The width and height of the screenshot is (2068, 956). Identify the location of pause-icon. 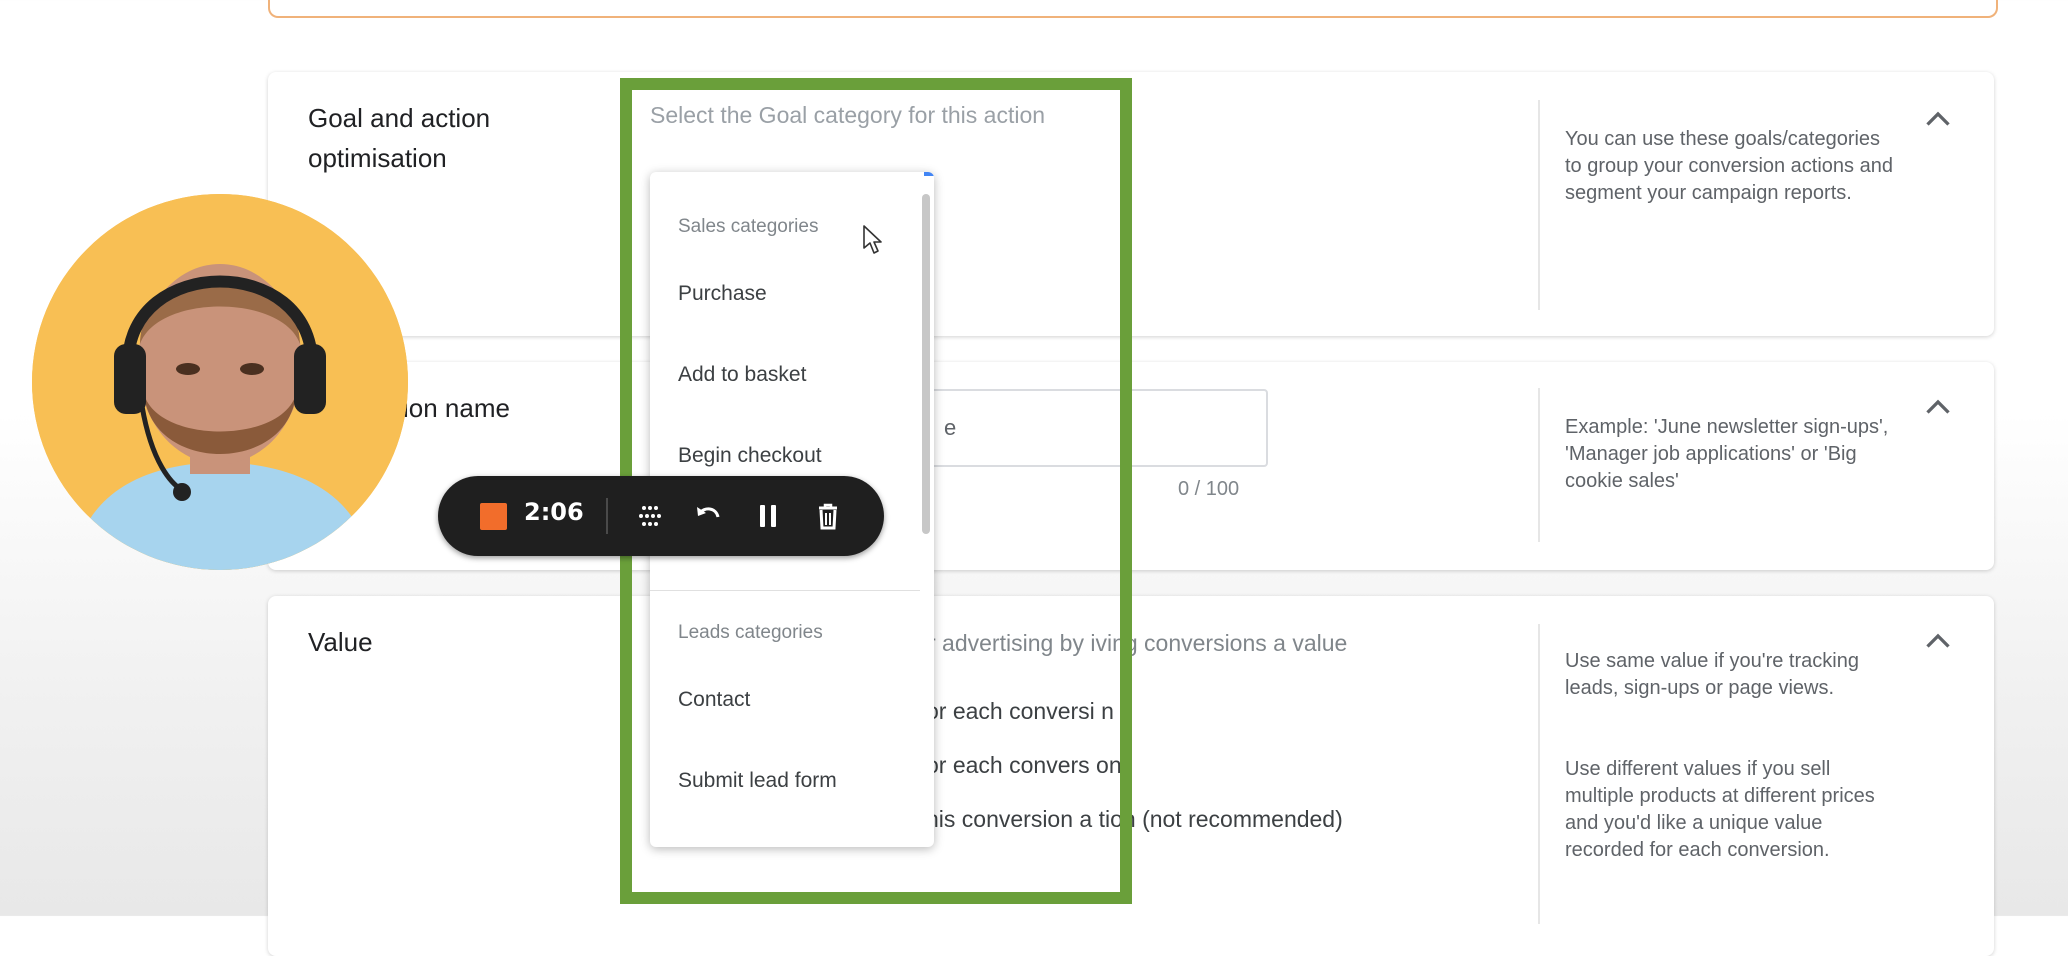
(768, 516).